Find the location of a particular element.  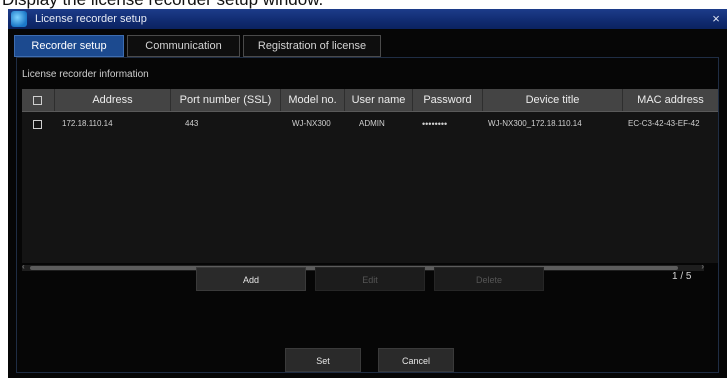

cell-address: 172.18.110.14 is located at coordinates (87, 123).